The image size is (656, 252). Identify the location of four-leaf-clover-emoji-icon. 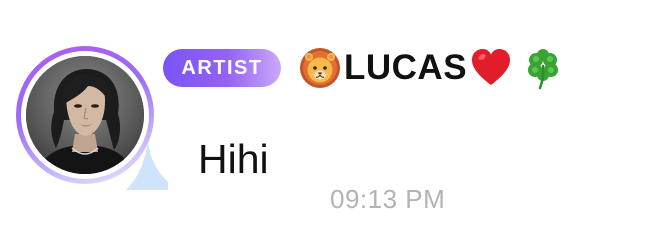
(543, 69).